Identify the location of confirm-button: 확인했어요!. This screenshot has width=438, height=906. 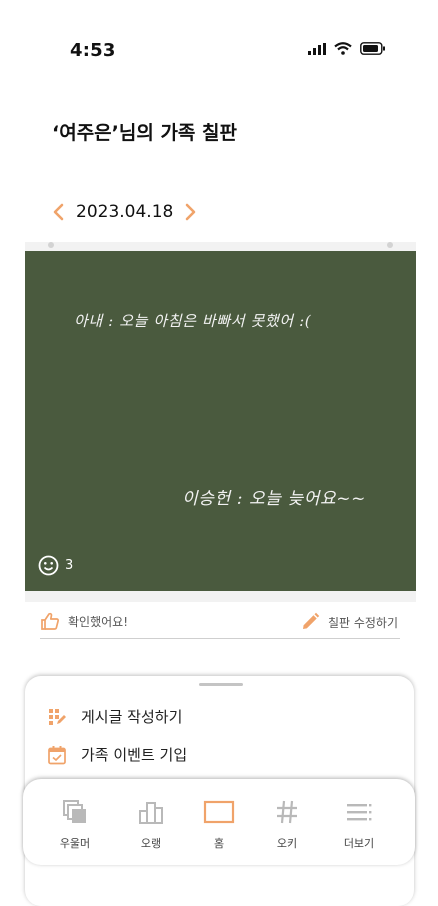
(84, 621).